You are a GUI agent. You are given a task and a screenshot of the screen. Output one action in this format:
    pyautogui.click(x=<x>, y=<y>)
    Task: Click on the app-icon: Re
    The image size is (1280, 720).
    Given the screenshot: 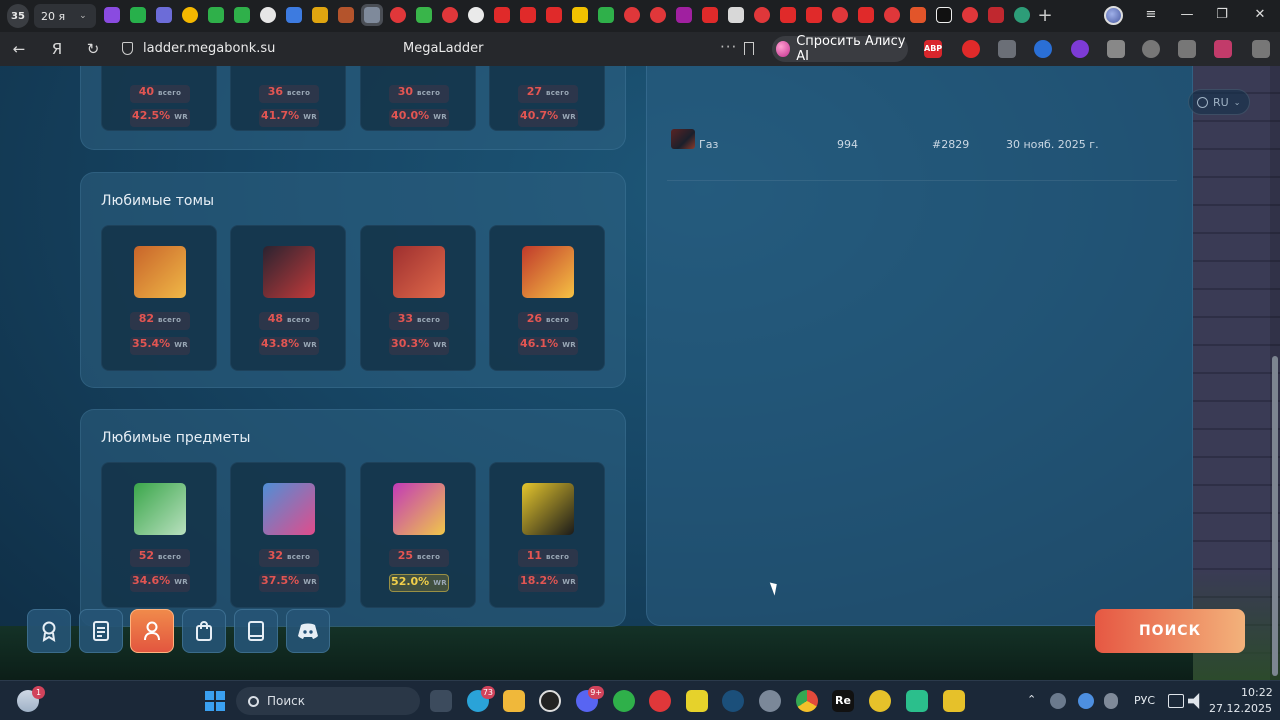 What is the action you would take?
    pyautogui.click(x=843, y=701)
    